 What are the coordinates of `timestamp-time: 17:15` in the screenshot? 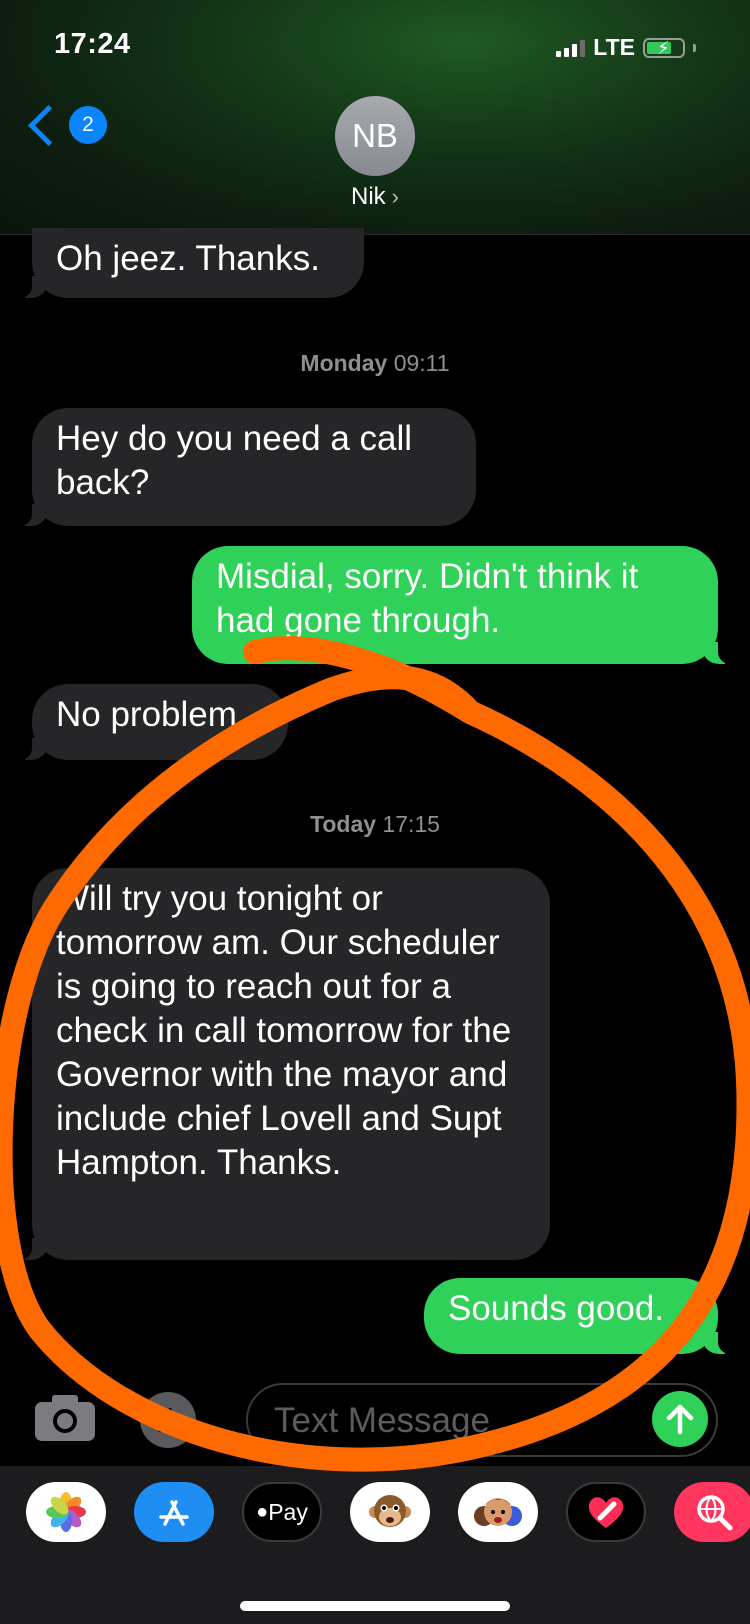 It's located at (411, 824).